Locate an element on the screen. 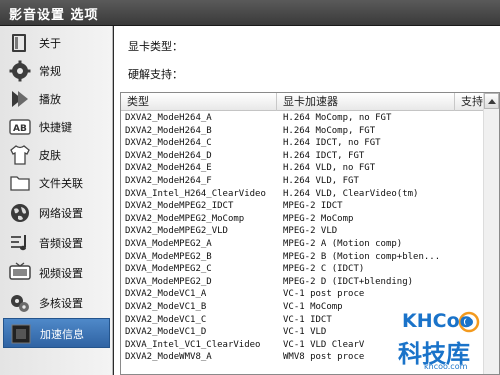 The width and height of the screenshot is (500, 375). cell-type: DXVA_Intel_H264_ClearVideo is located at coordinates (195, 193).